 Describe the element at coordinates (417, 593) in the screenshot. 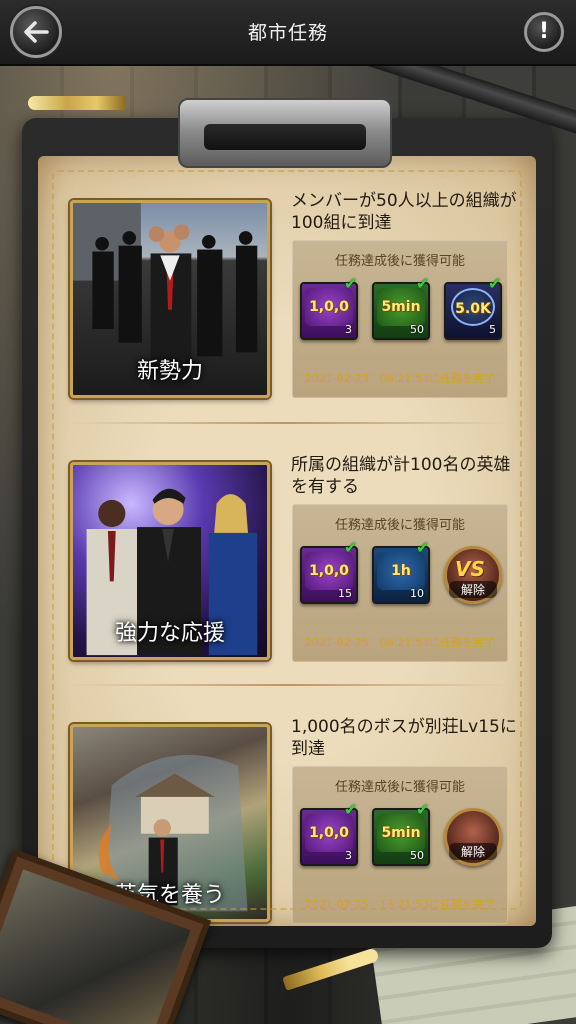

I see `reward-count: 10` at that location.